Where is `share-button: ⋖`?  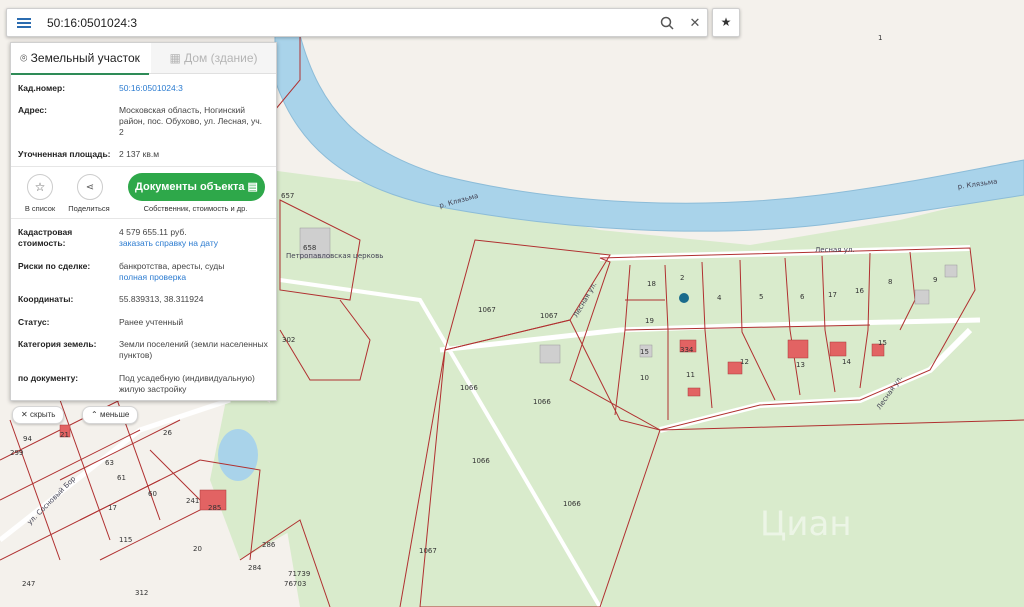
share-button: ⋖ is located at coordinates (90, 187).